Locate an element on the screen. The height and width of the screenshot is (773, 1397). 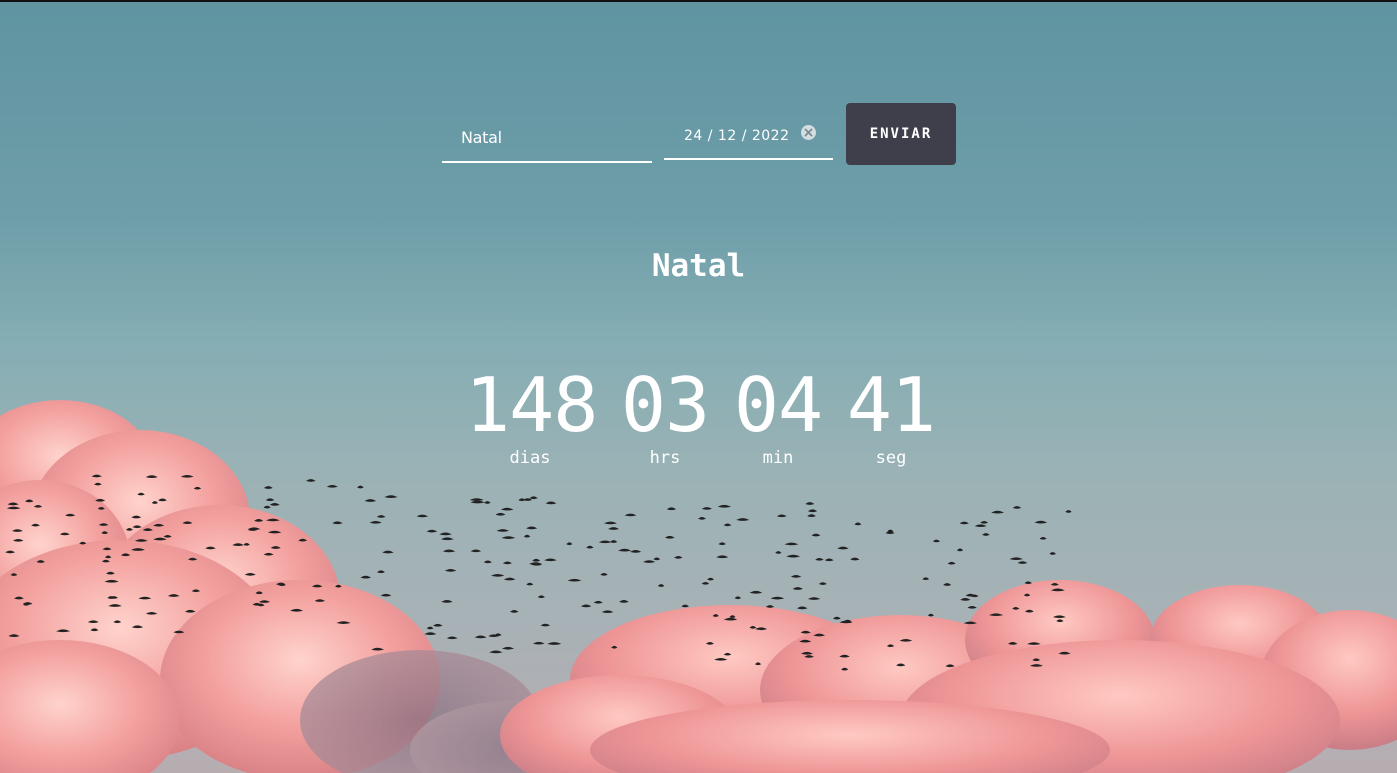
hours-label: hrs is located at coordinates (665, 458).